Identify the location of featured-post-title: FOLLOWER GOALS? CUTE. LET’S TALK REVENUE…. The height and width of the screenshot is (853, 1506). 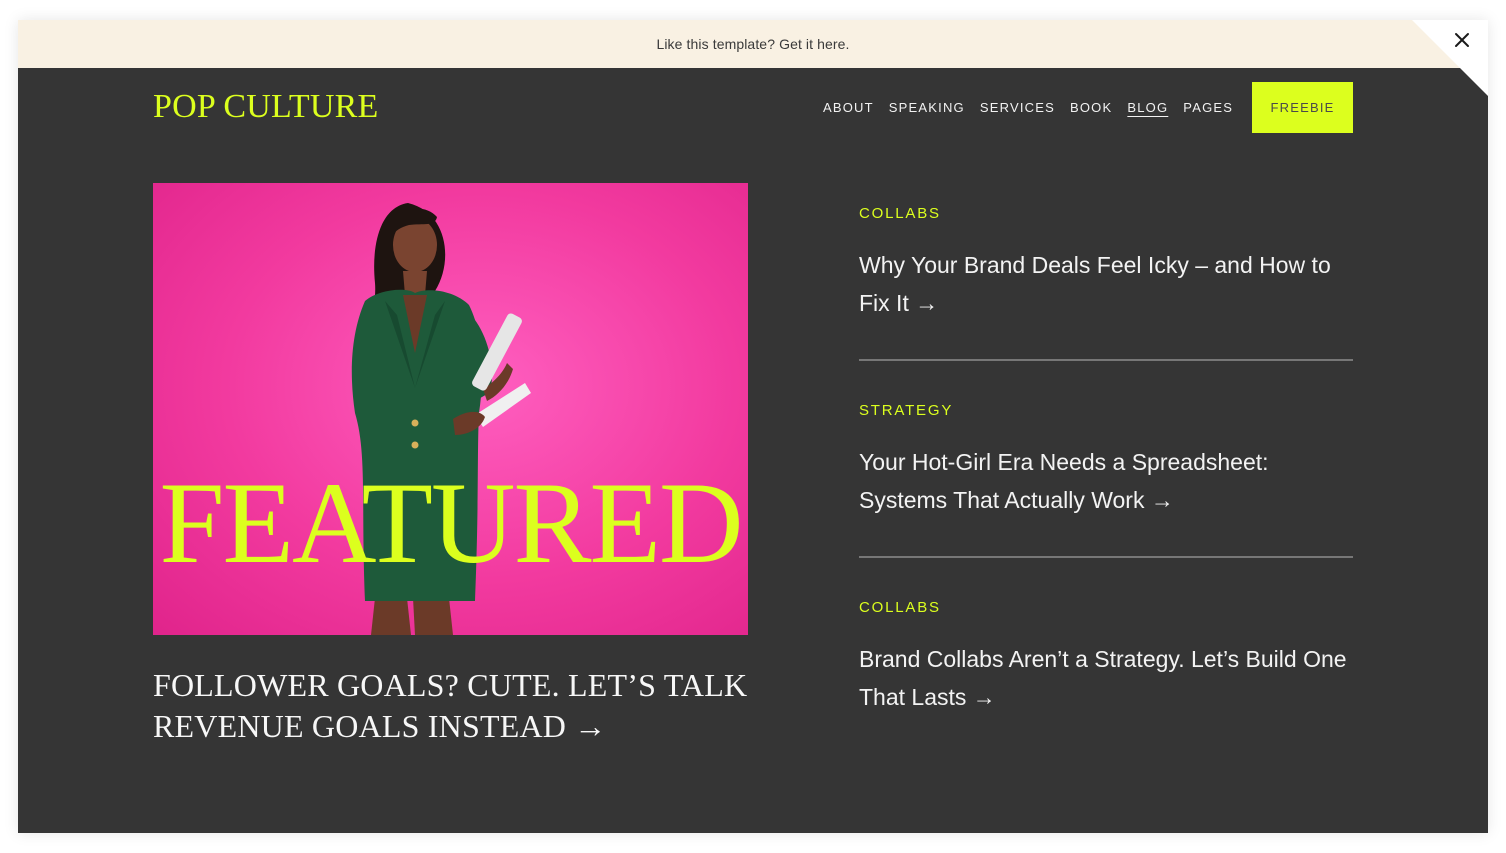
(453, 706).